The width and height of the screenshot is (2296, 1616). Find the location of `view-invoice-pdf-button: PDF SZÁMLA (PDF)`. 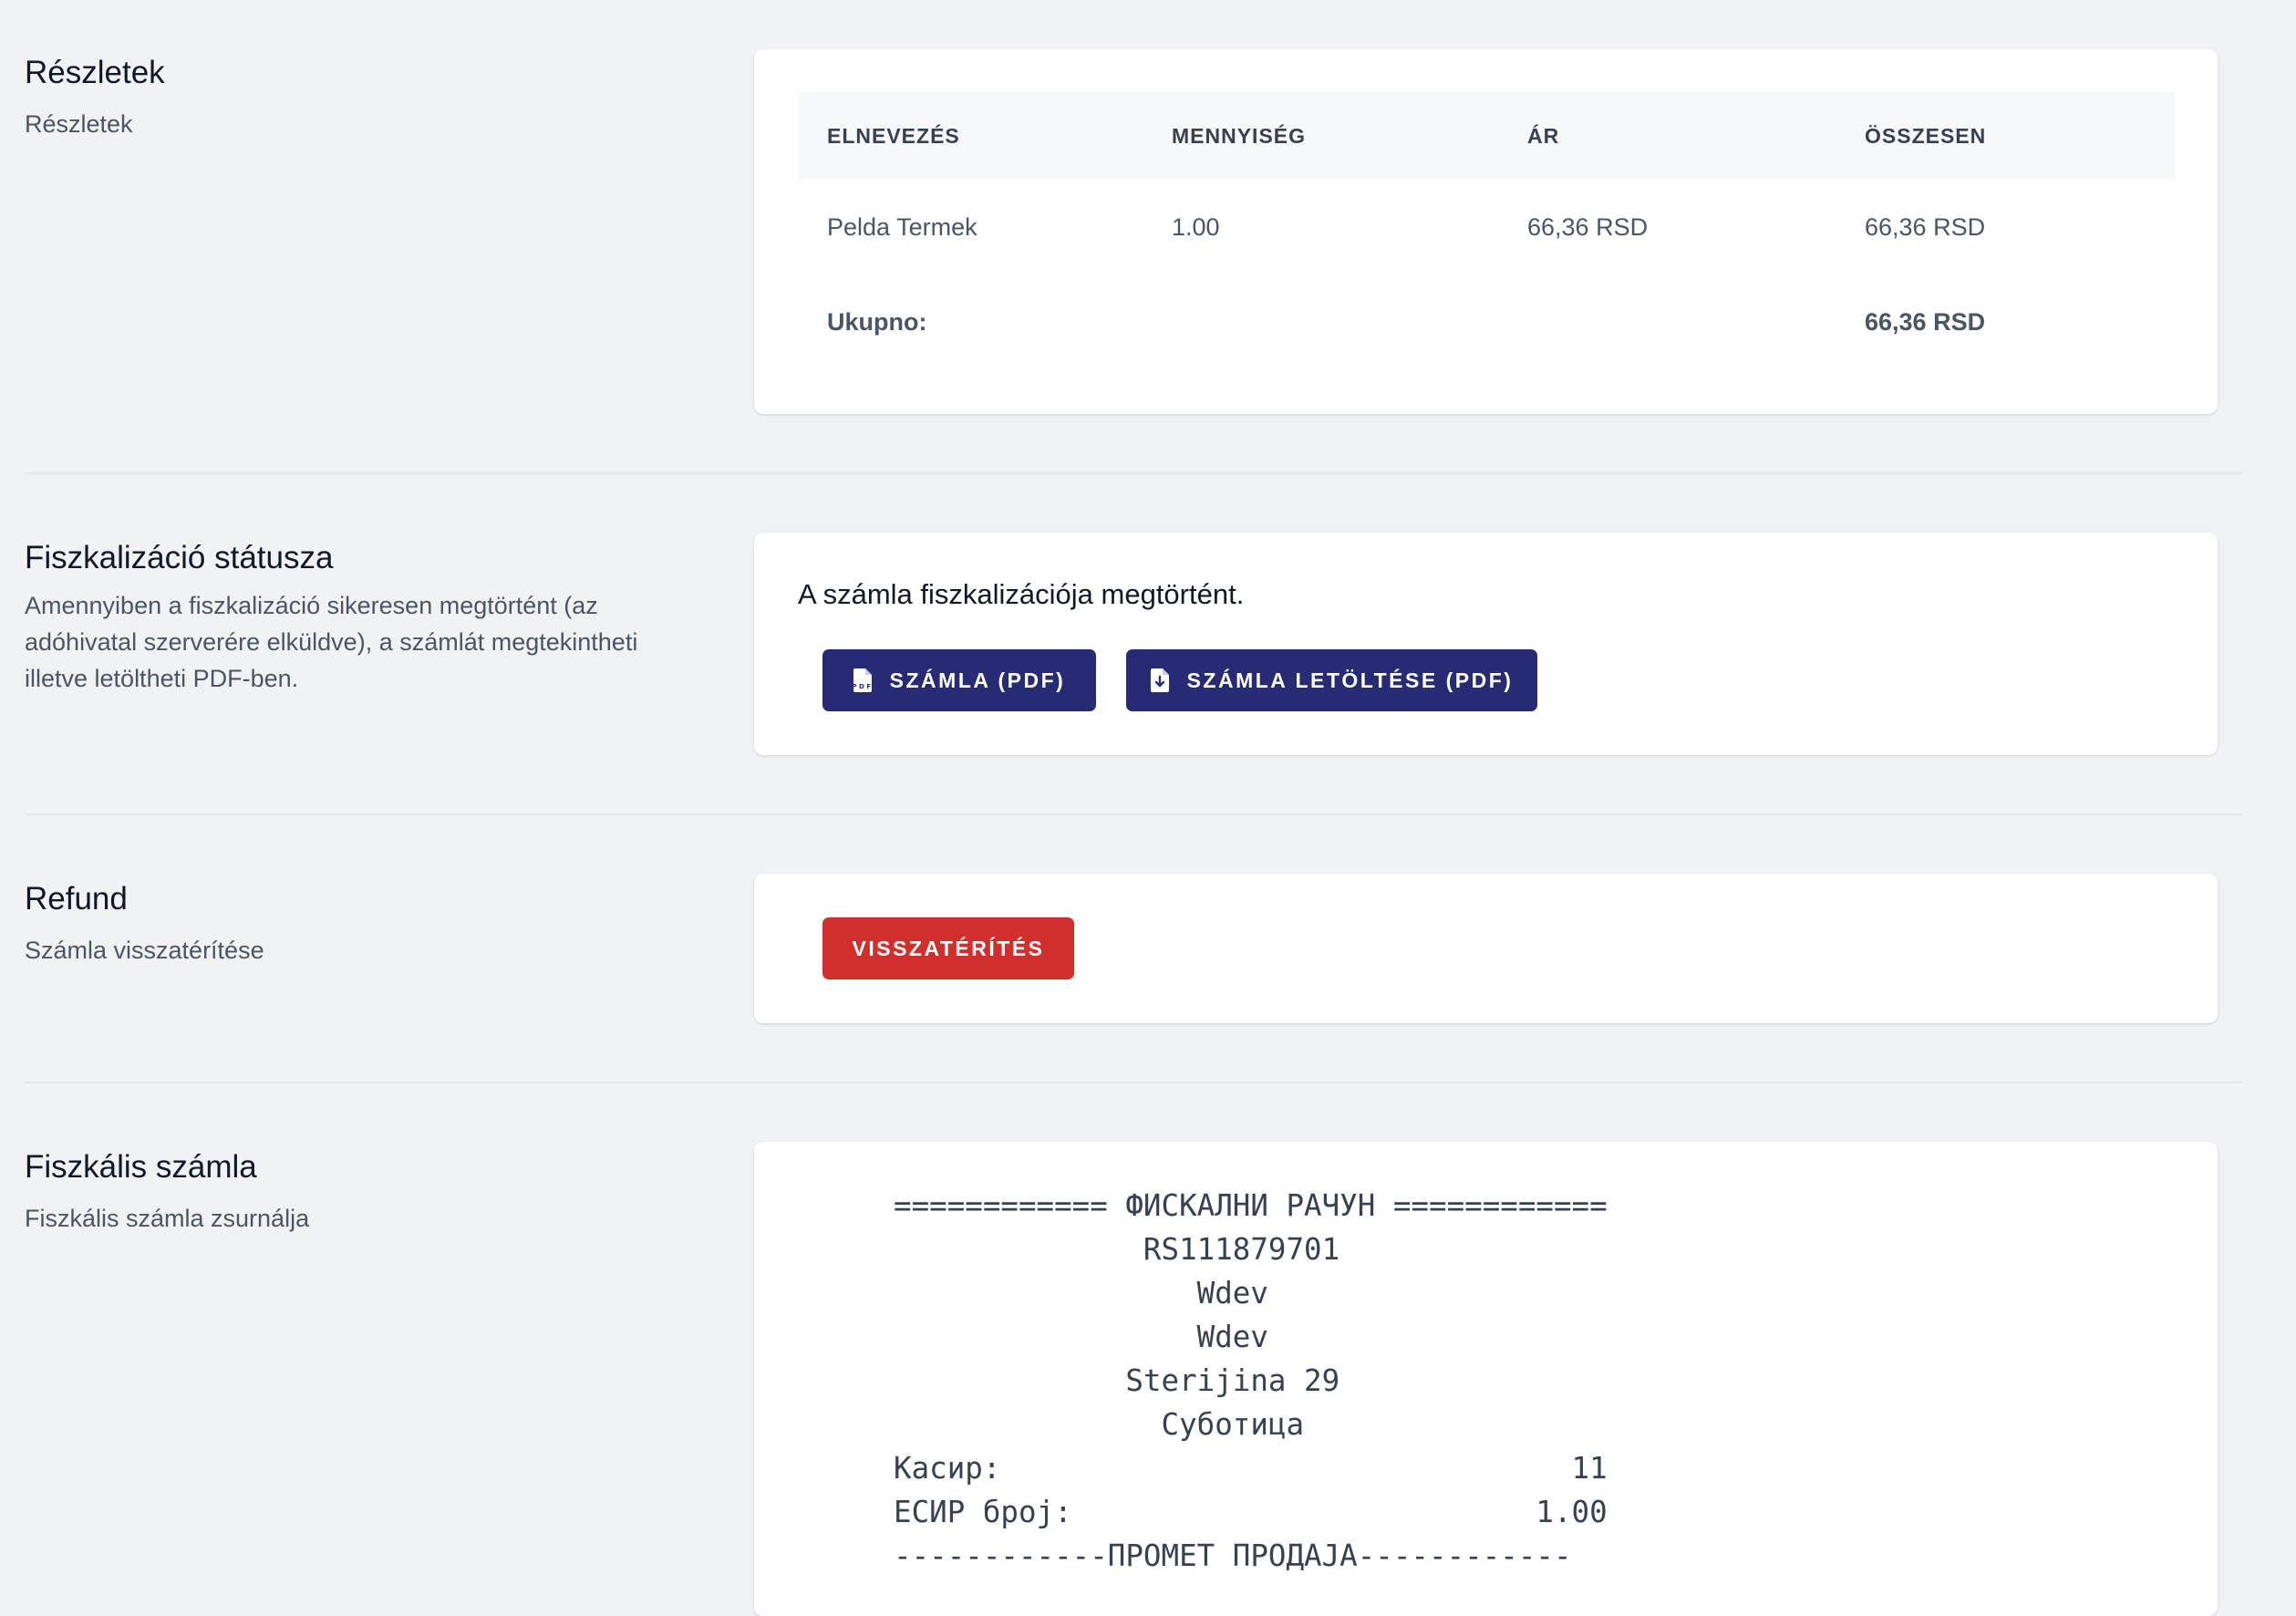

view-invoice-pdf-button: PDF SZÁMLA (PDF) is located at coordinates (959, 680).